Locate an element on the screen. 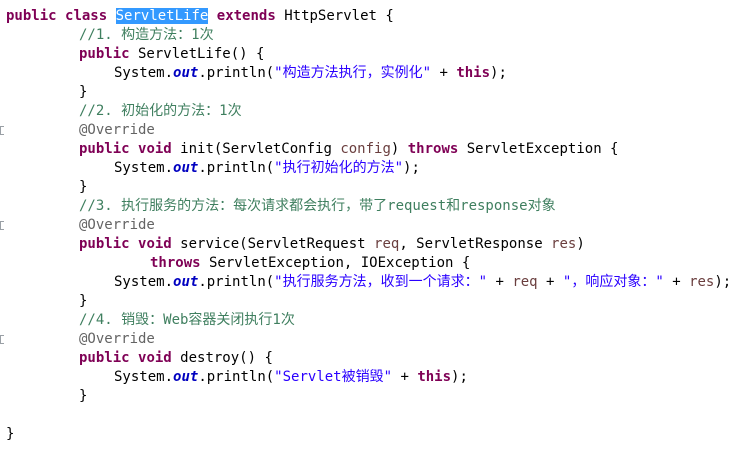 This screenshot has height=453, width=739. code-line-throws: throws ServletException, IOException { is located at coordinates (310, 263).